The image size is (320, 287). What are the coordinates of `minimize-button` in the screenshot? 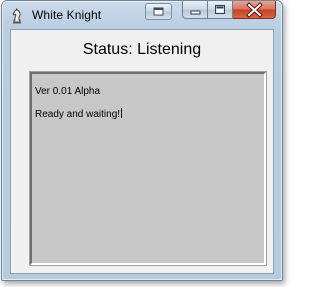 It's located at (195, 10).